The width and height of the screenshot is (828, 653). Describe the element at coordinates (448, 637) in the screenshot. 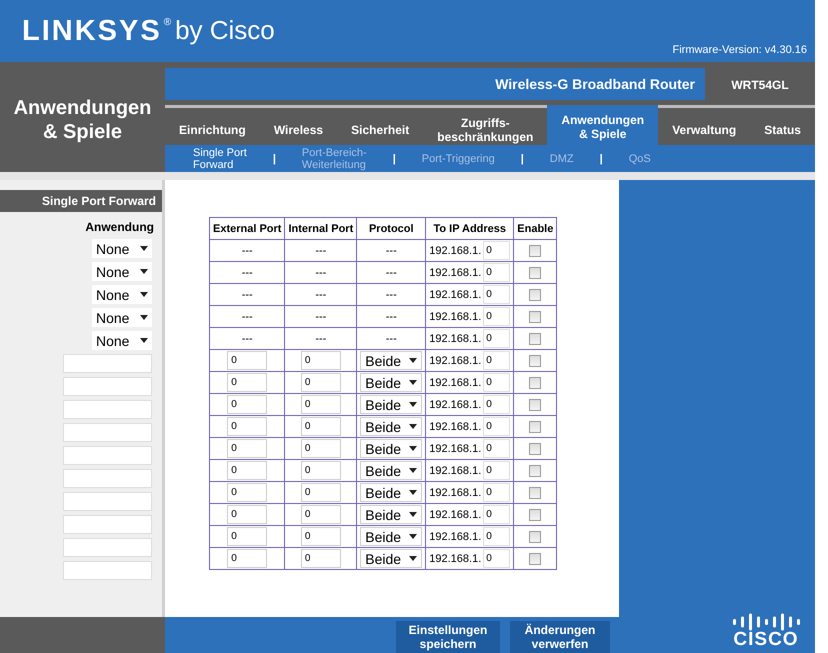

I see `action-button: Einstellungen speichern` at that location.